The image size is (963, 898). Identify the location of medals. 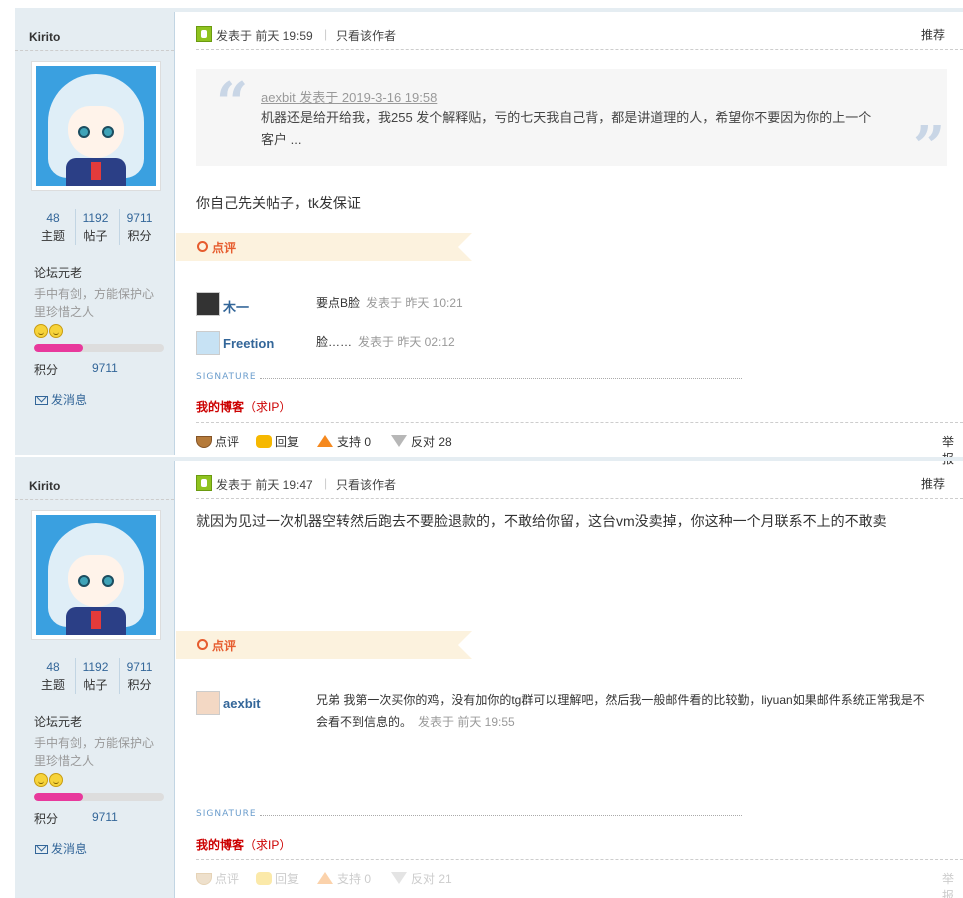
(49, 781).